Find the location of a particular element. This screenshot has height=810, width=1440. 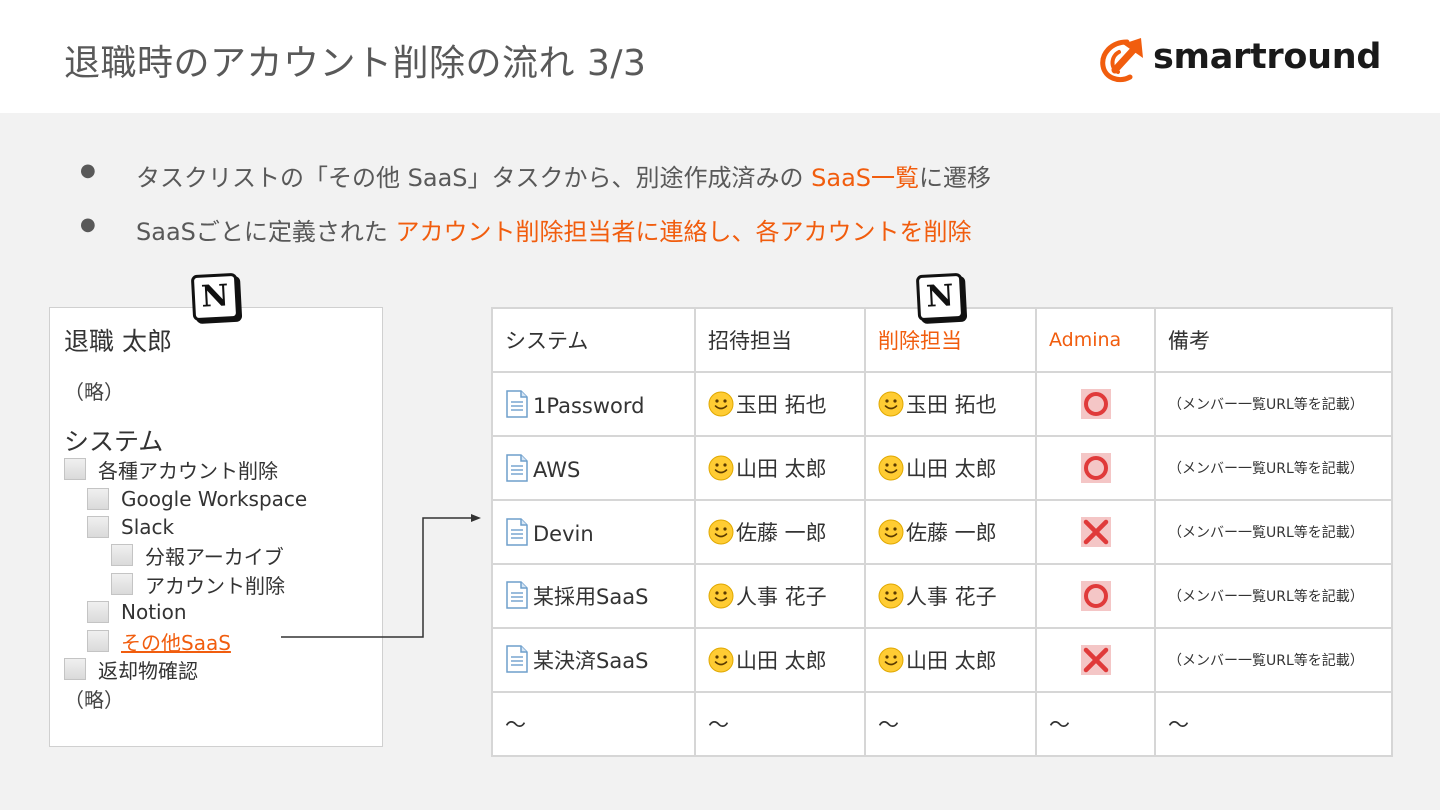

checklist-item: 分報アーカイブ is located at coordinates (197, 555).